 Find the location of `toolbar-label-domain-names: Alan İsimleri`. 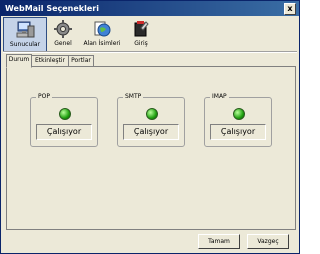

toolbar-label-domain-names: Alan İsimleri is located at coordinates (102, 43).